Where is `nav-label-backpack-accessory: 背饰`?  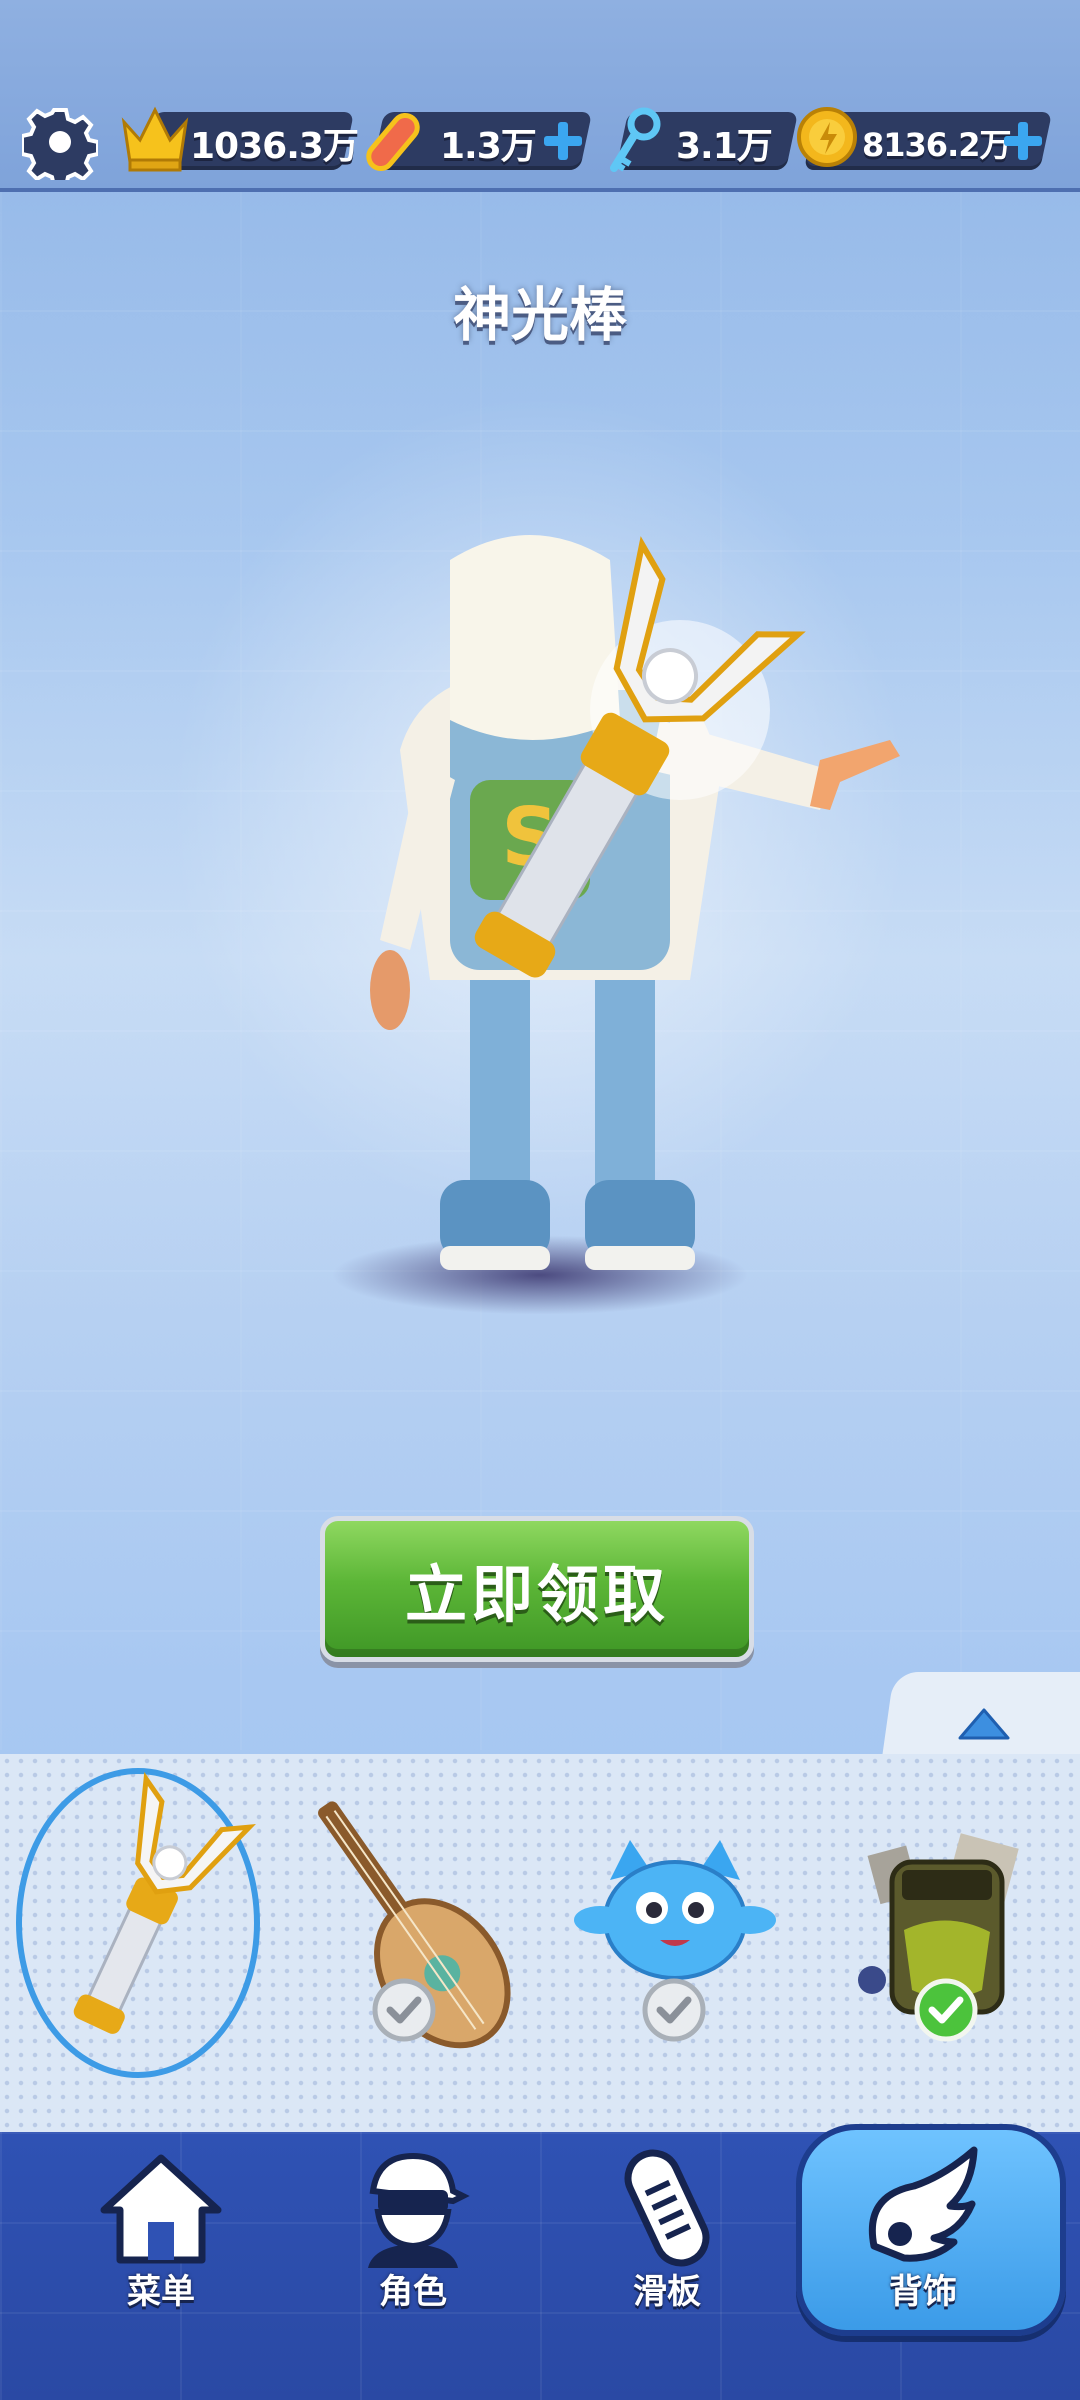 nav-label-backpack-accessory: 背饰 is located at coordinates (923, 2292).